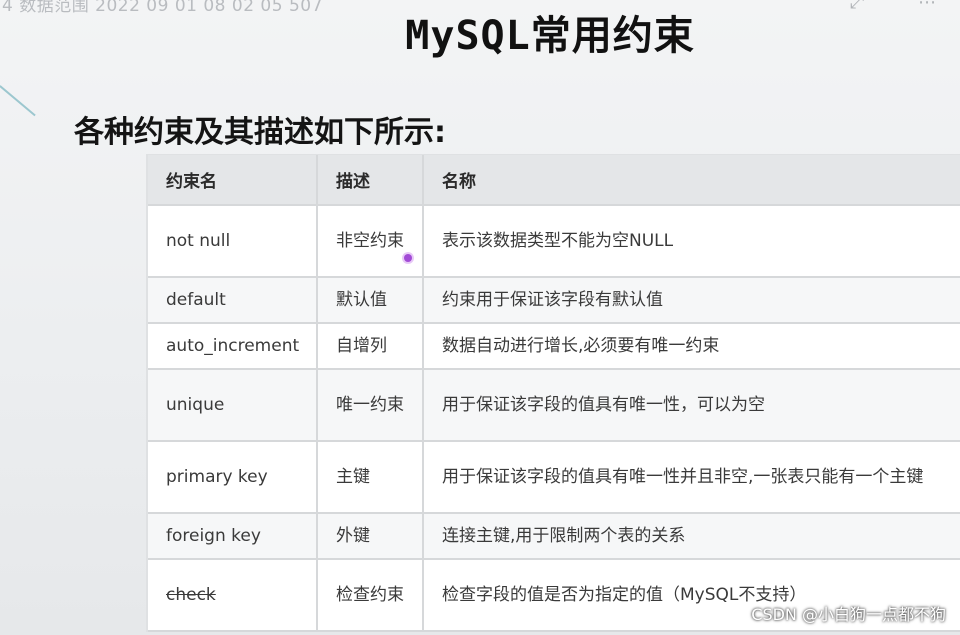  Describe the element at coordinates (233, 596) in the screenshot. I see `constraint-name-cell: check` at that location.